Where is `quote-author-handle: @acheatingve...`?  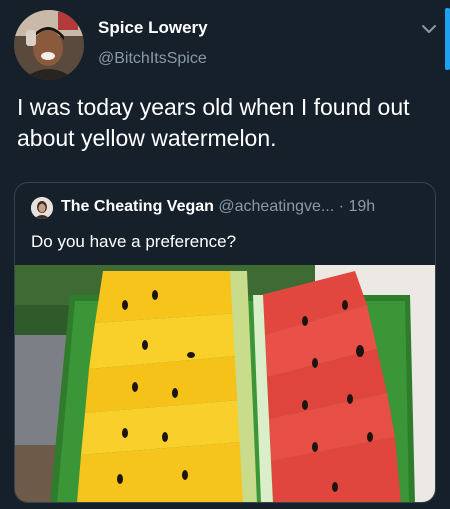
quote-author-handle: @acheatingve... is located at coordinates (276, 206).